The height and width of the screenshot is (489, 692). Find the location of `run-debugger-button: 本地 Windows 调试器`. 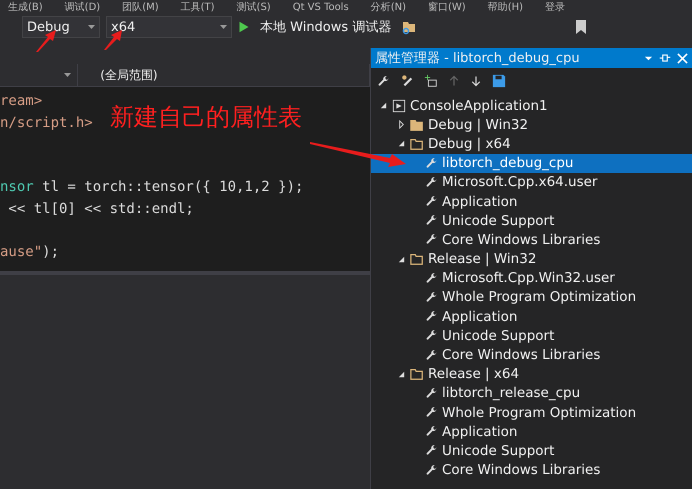

run-debugger-button: 本地 Windows 调试器 is located at coordinates (326, 27).